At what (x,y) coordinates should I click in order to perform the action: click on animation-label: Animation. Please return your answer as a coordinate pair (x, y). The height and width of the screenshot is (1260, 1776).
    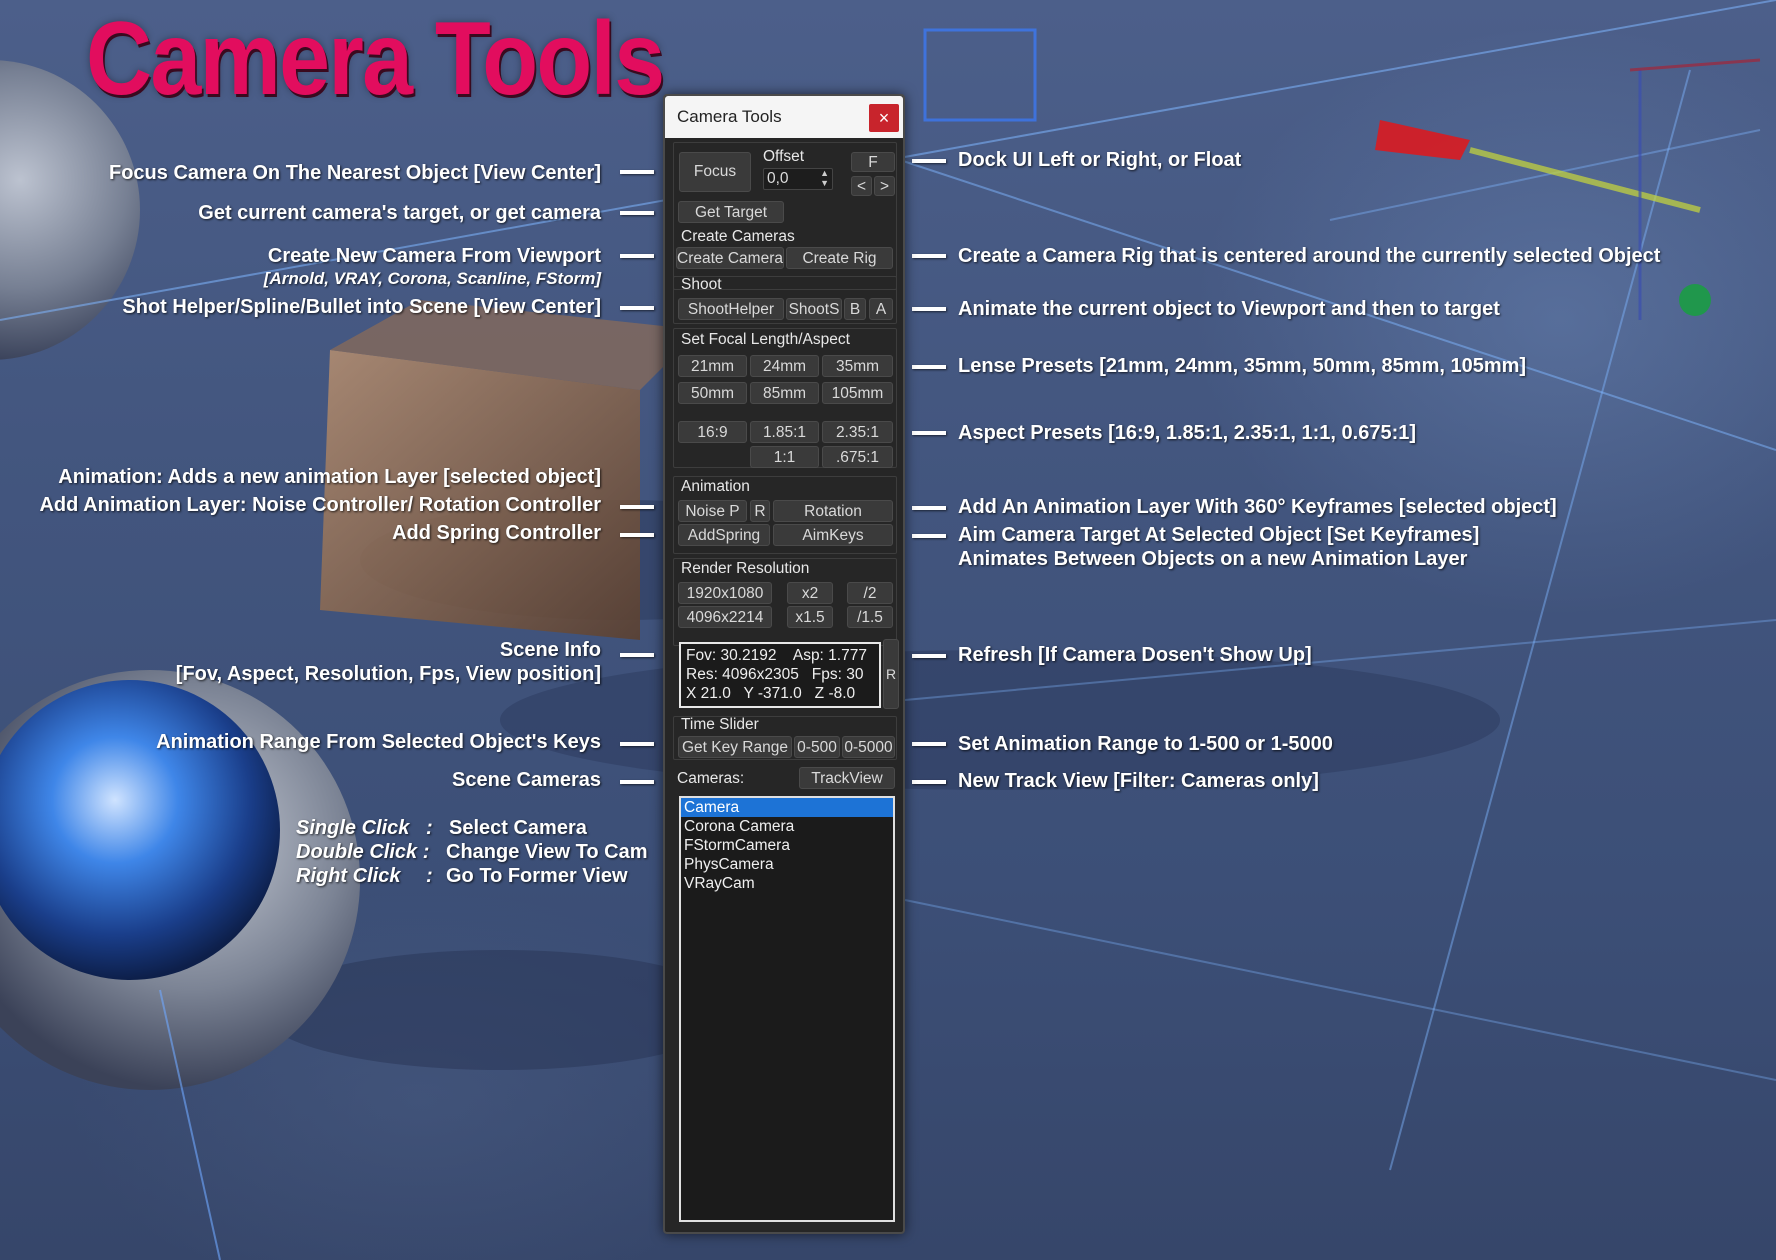
    Looking at the image, I should click on (715, 486).